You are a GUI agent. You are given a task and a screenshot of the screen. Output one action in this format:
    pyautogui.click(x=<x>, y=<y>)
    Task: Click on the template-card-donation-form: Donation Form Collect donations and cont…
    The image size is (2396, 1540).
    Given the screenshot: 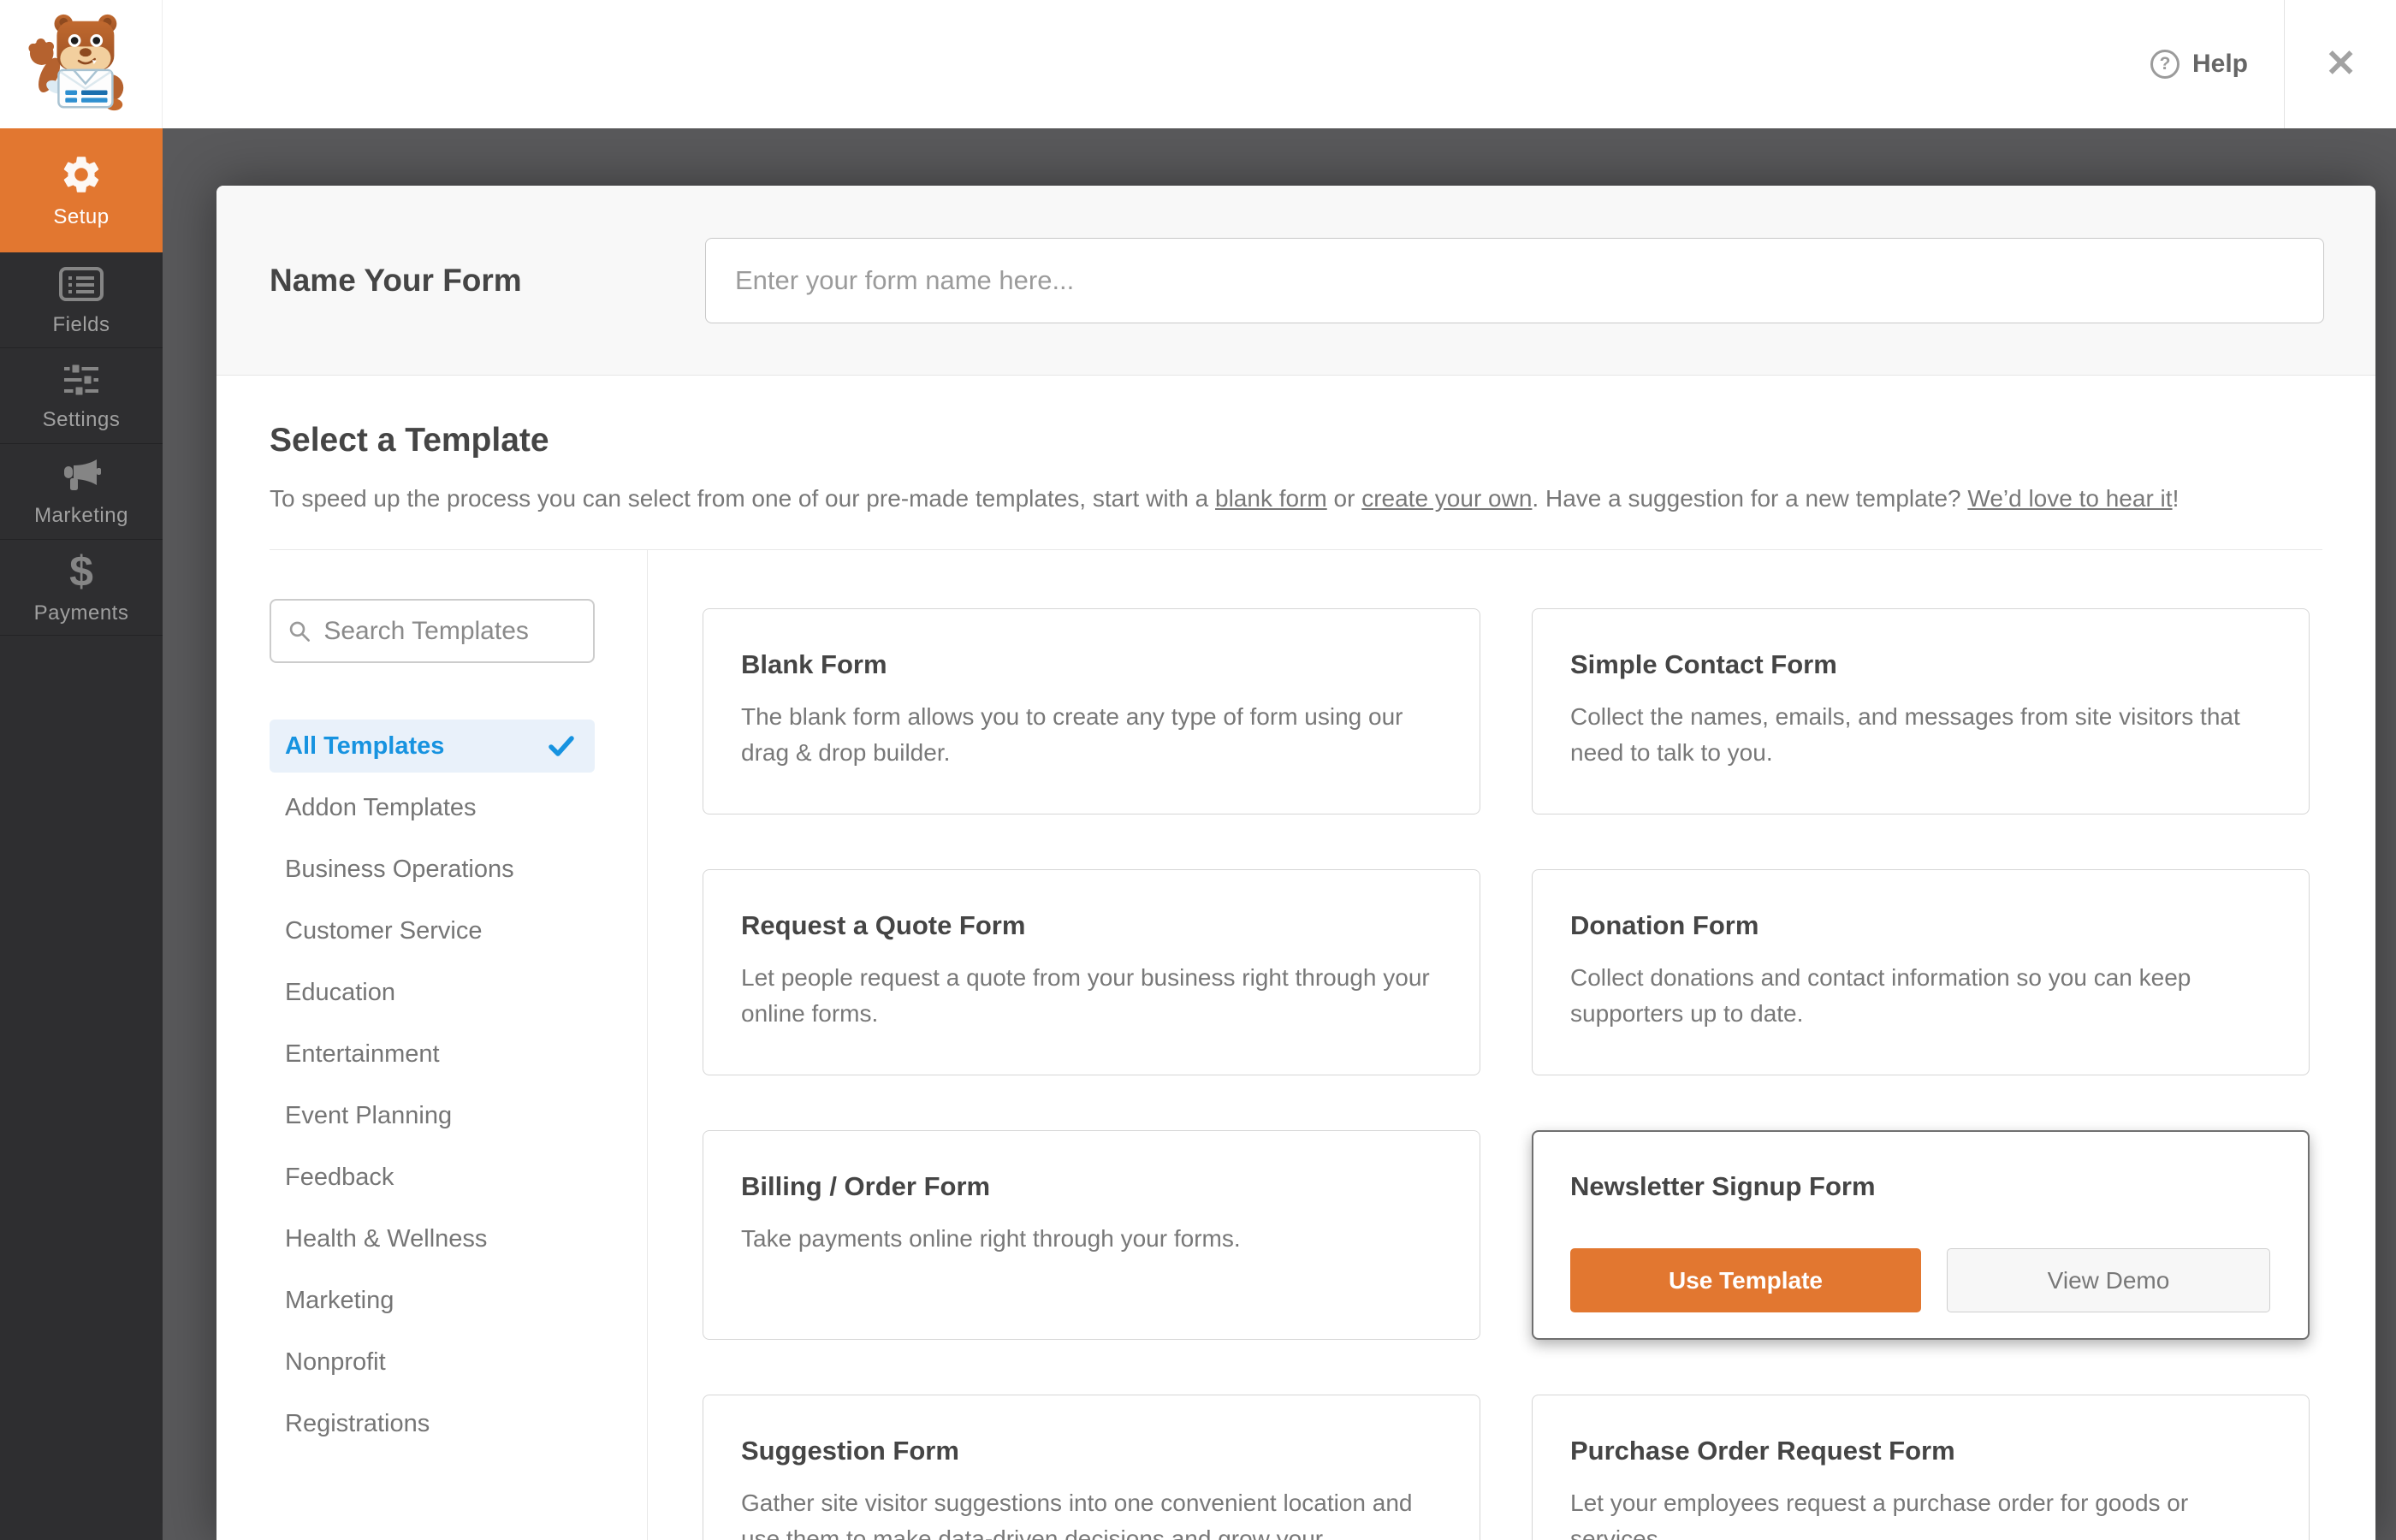 What is the action you would take?
    pyautogui.click(x=1921, y=972)
    